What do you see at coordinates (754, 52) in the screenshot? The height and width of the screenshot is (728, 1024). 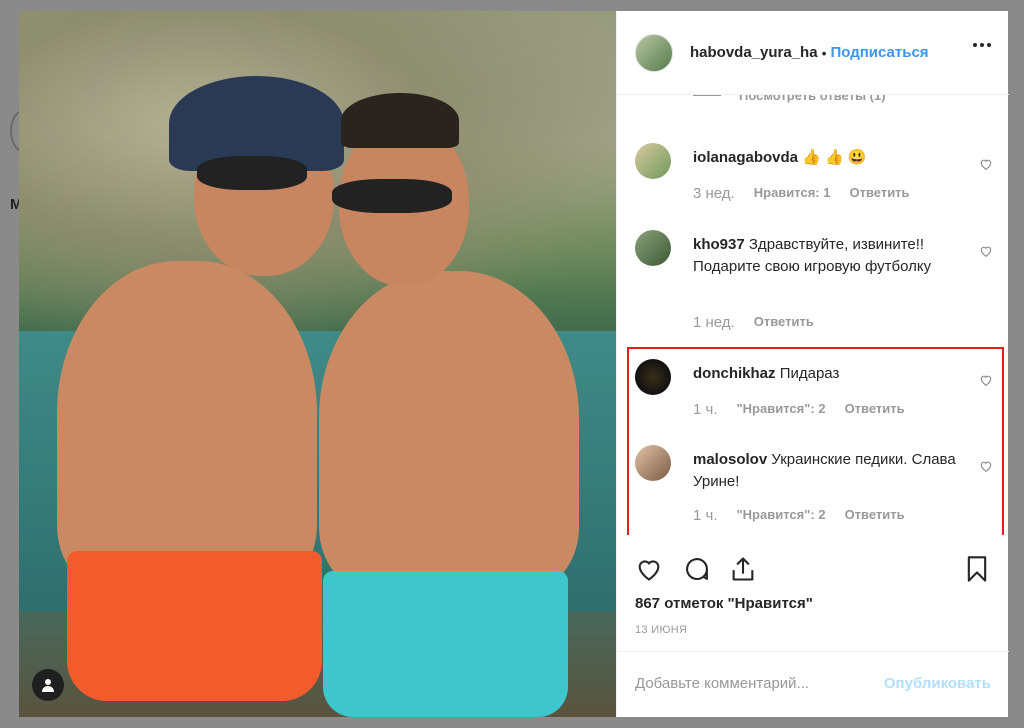 I see `author-username: habovda_yura_ha` at bounding box center [754, 52].